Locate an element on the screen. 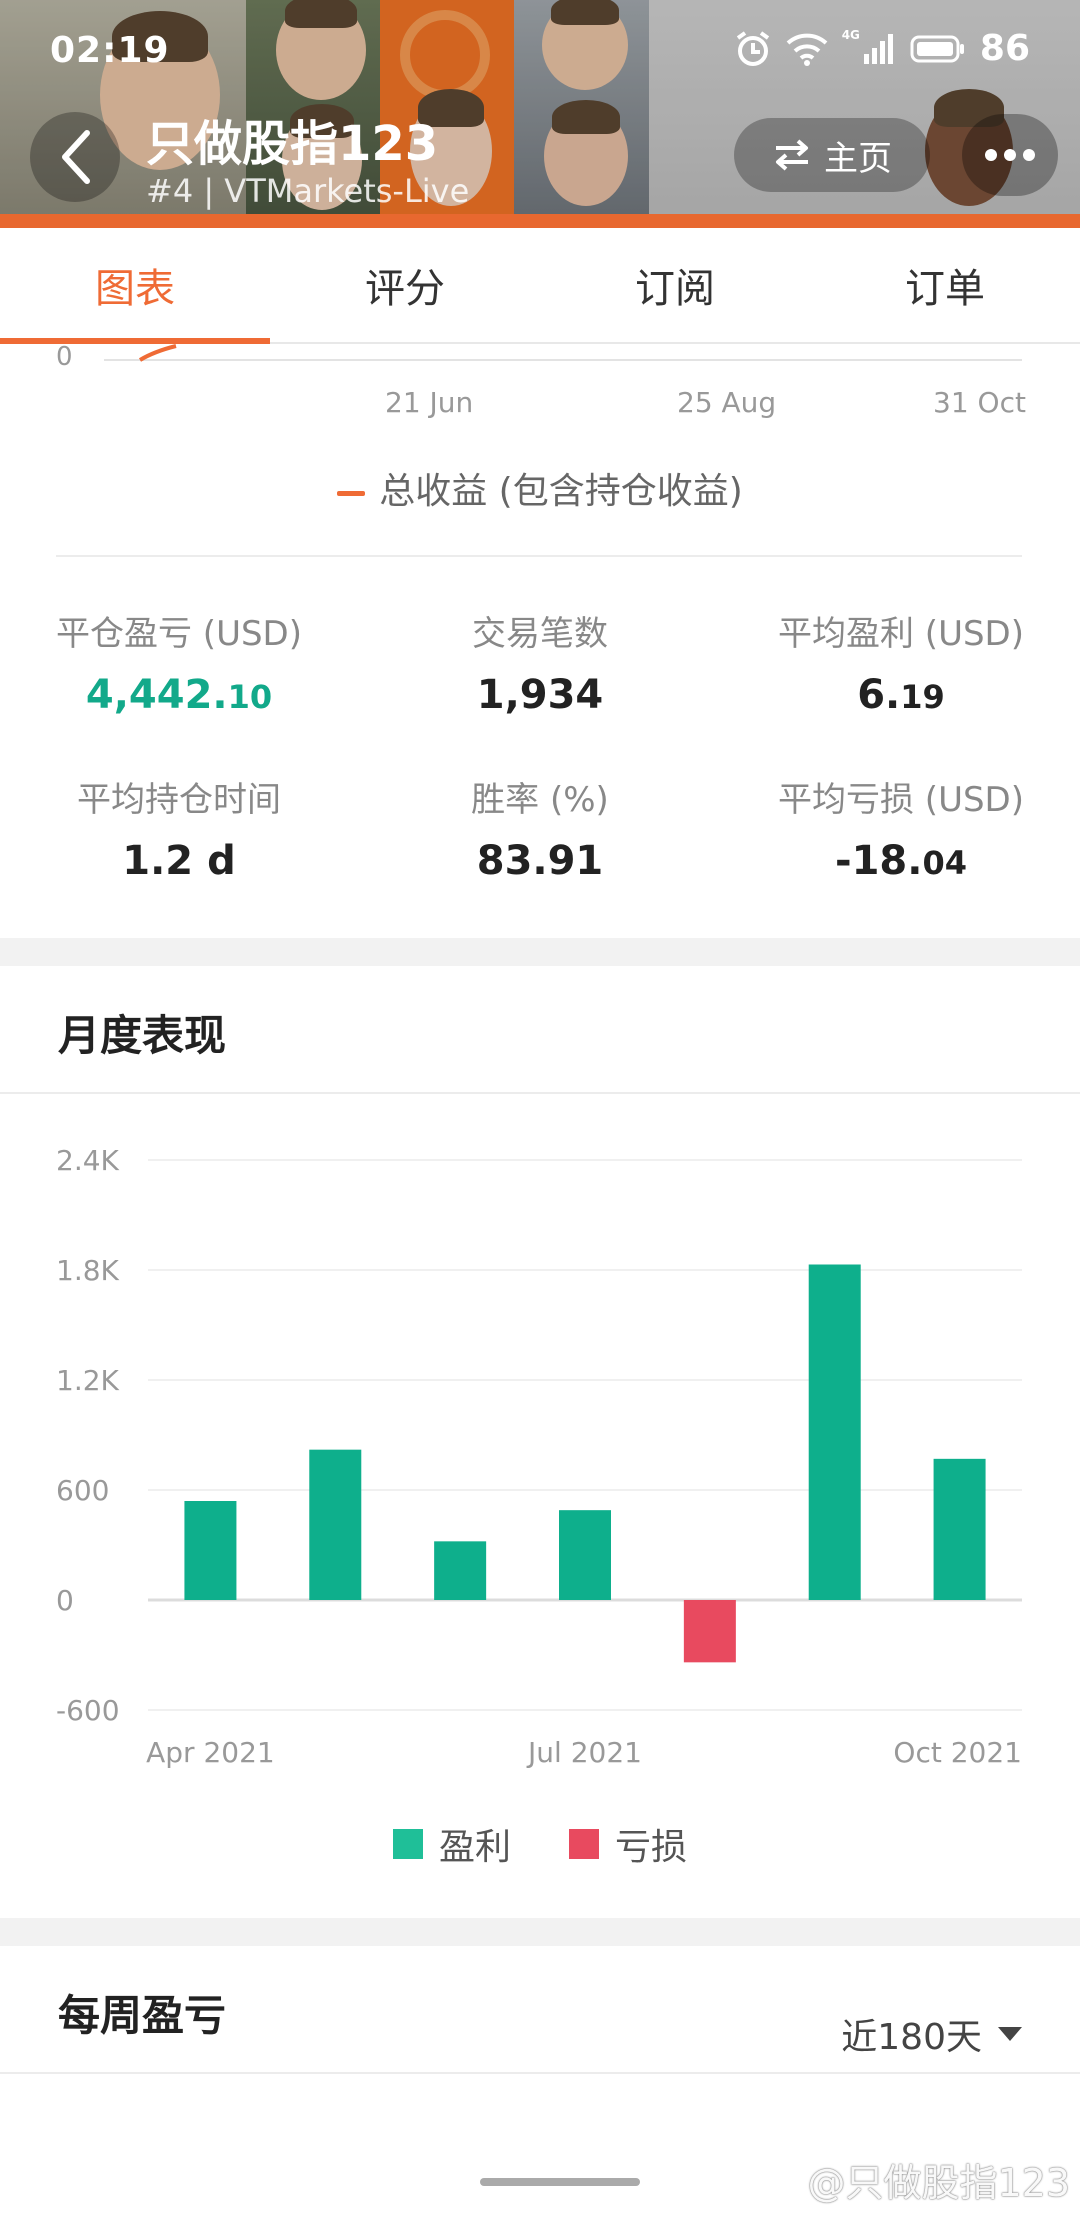 The height and width of the screenshot is (2232, 1080). trader-rank-broker: #4 | VTMarkets-Live is located at coordinates (308, 191).